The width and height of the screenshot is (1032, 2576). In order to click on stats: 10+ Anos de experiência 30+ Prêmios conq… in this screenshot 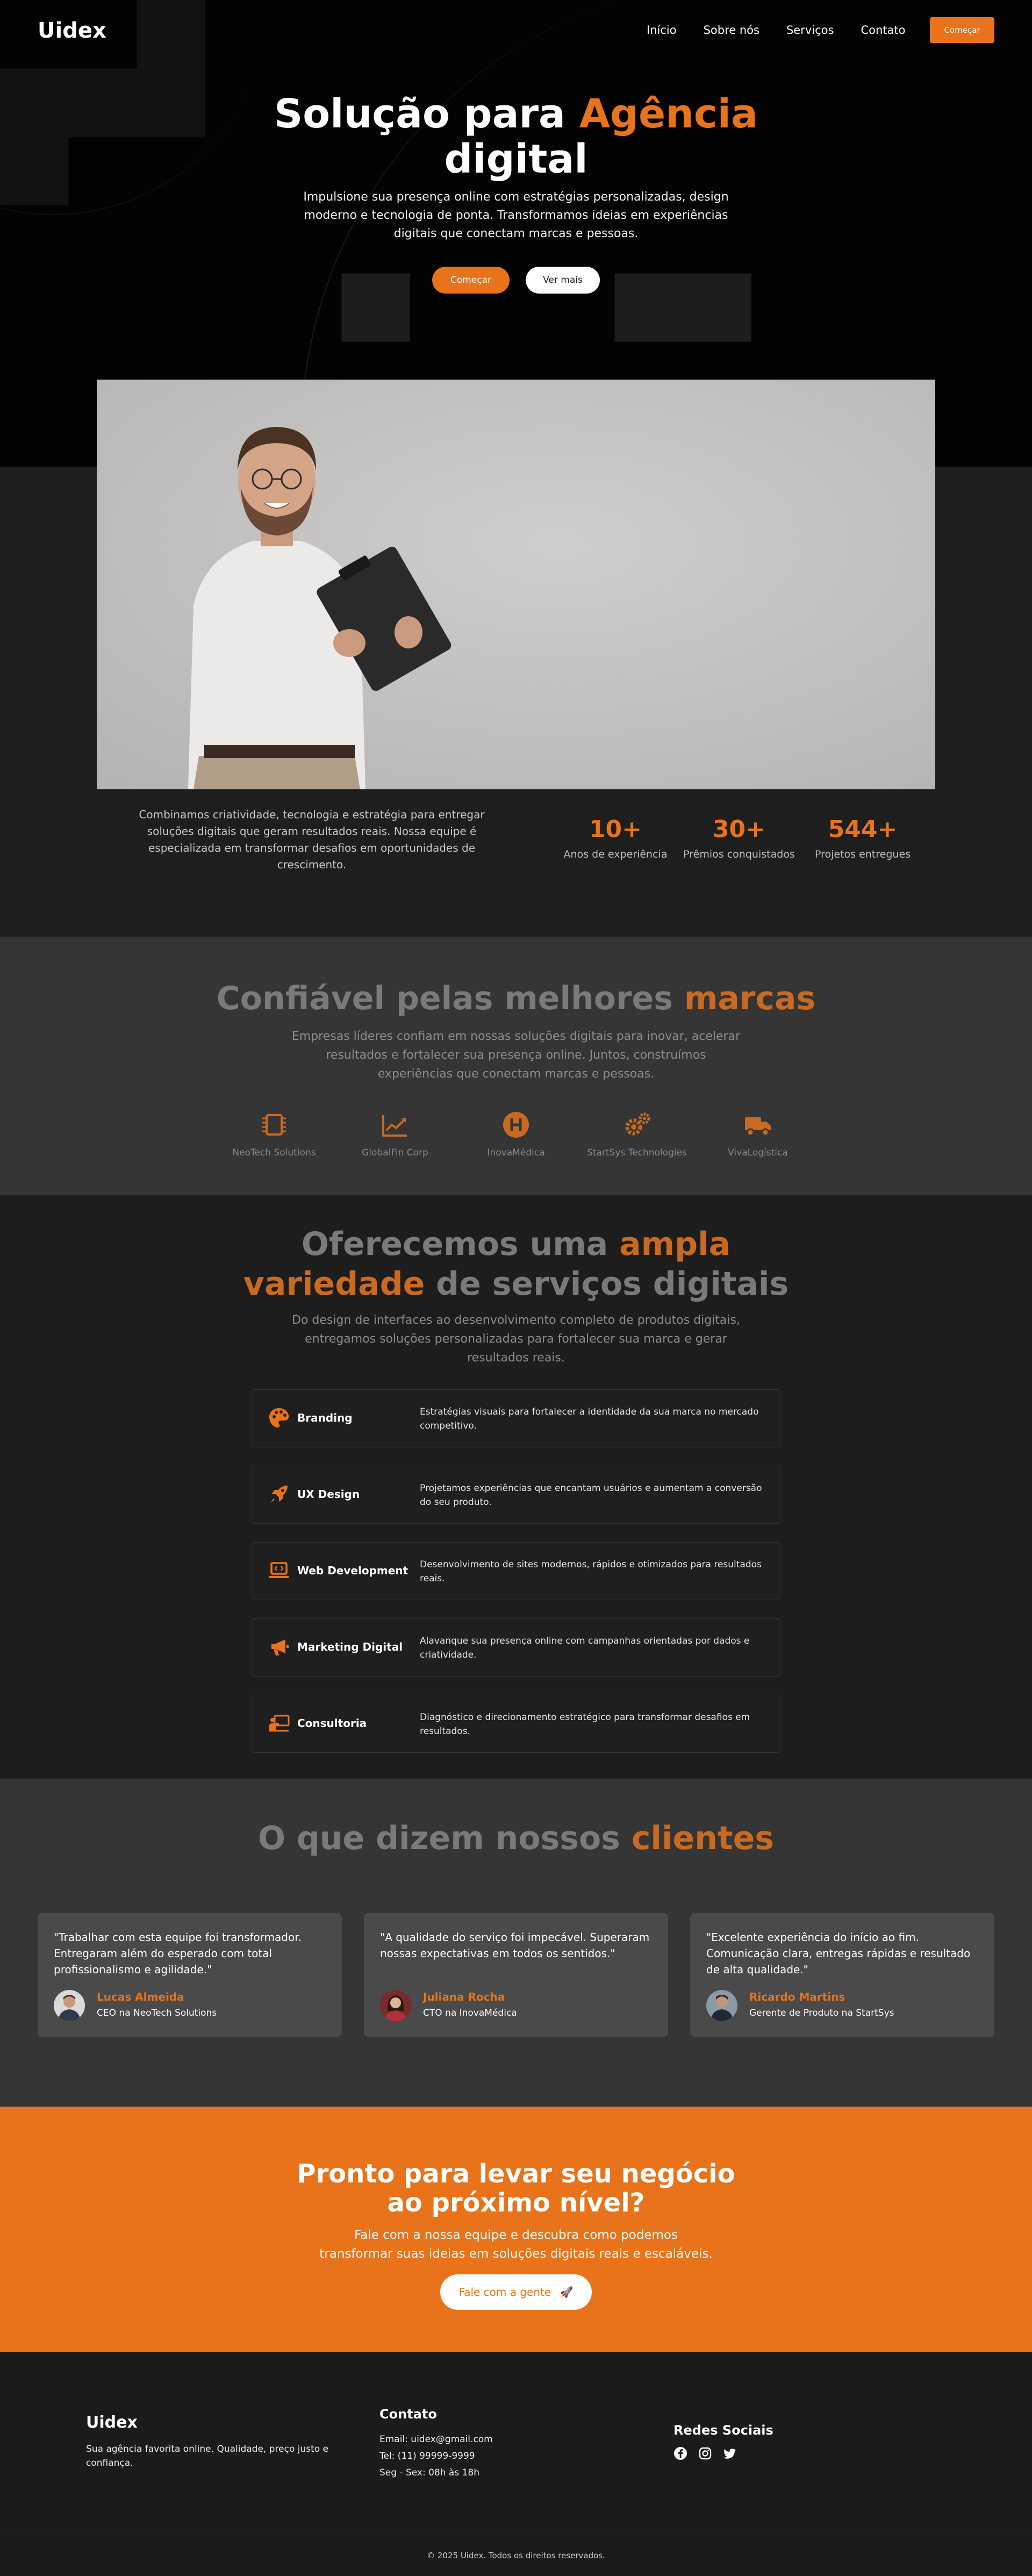, I will do `click(739, 837)`.